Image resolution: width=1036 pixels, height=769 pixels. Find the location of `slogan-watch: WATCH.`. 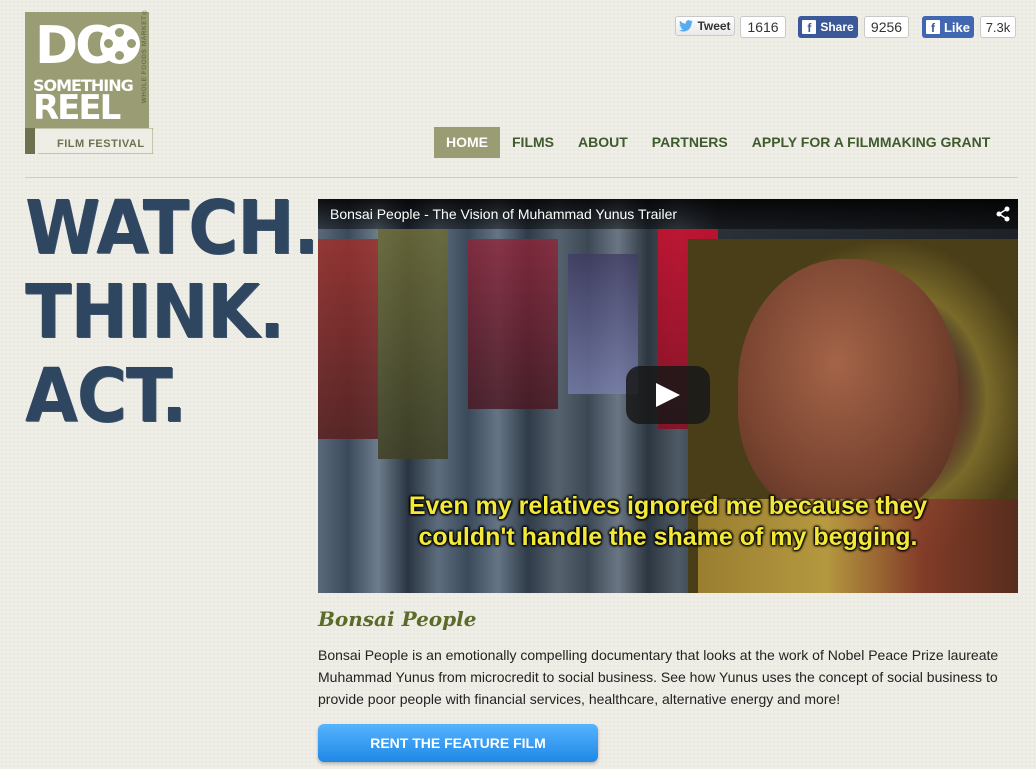

slogan-watch: WATCH. is located at coordinates (172, 228).